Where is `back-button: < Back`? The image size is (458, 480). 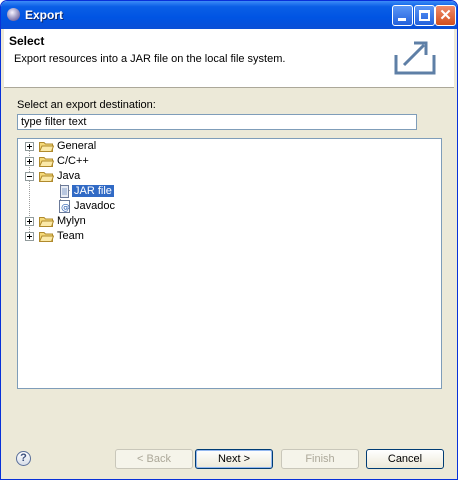
back-button: < Back is located at coordinates (154, 459).